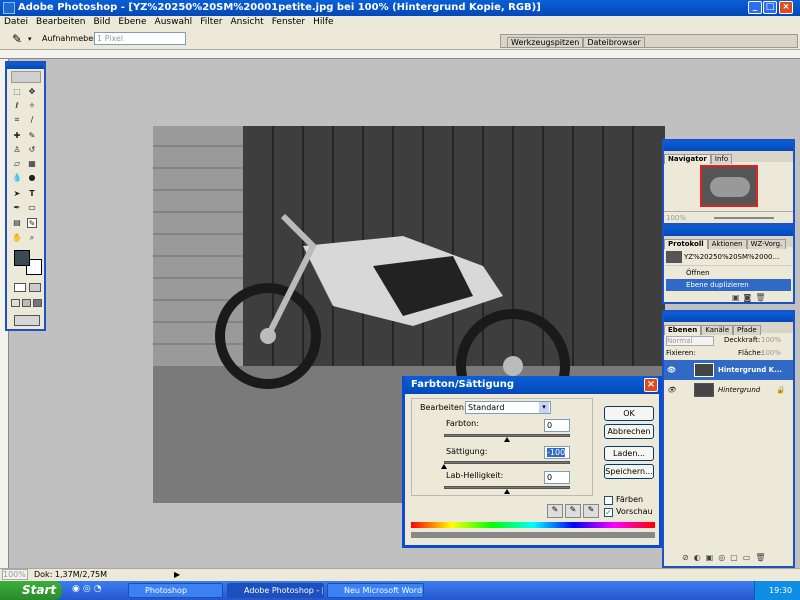 The image size is (800, 600). What do you see at coordinates (608, 500) in the screenshot?
I see `colorize-checkbox` at bounding box center [608, 500].